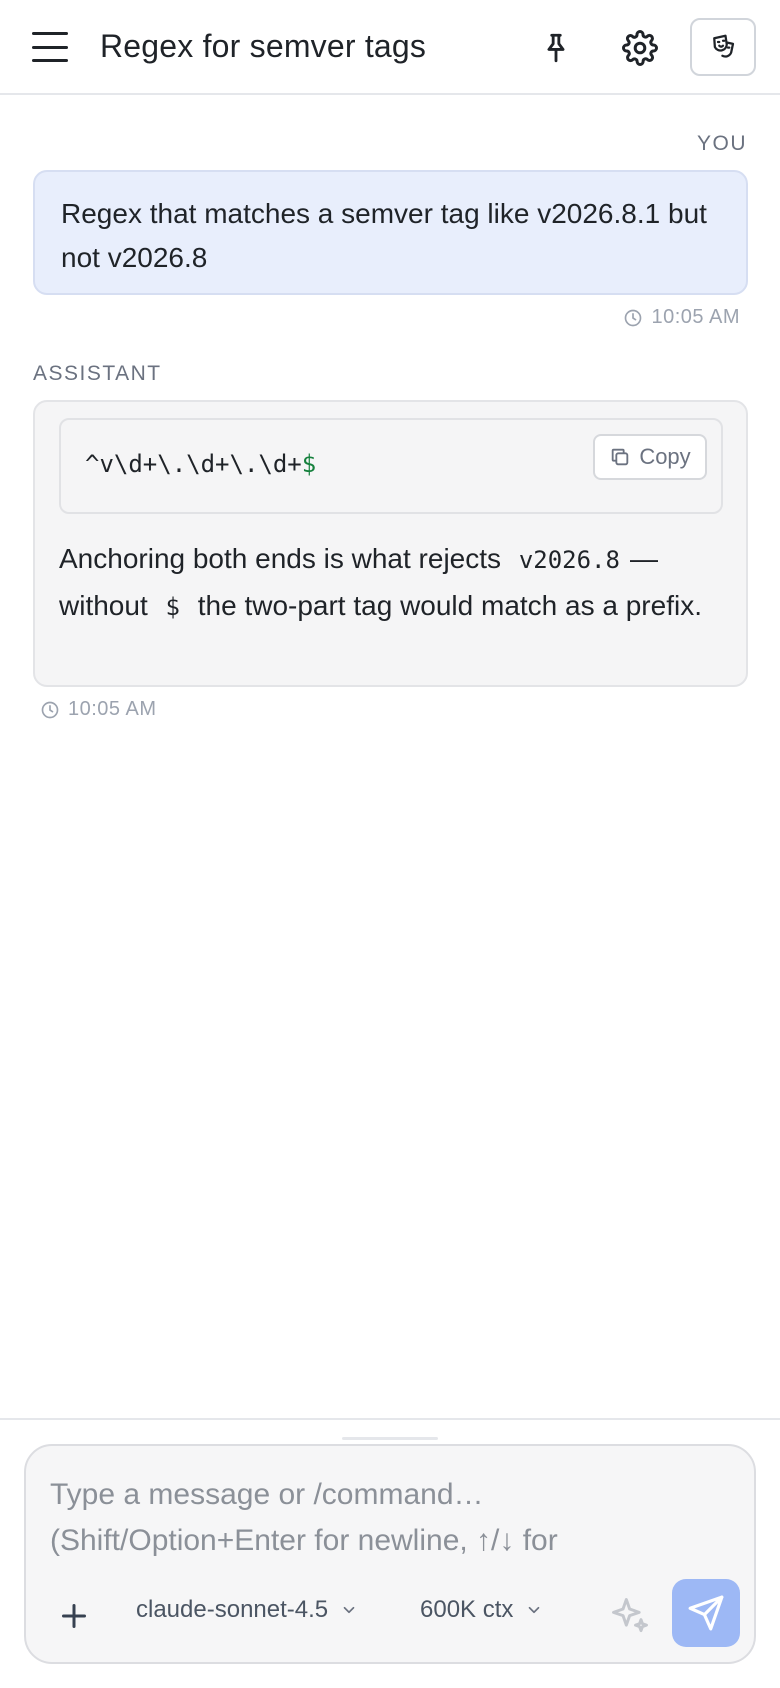 This screenshot has width=780, height=1688. Describe the element at coordinates (390, 1419) in the screenshot. I see `composer-divider` at that location.